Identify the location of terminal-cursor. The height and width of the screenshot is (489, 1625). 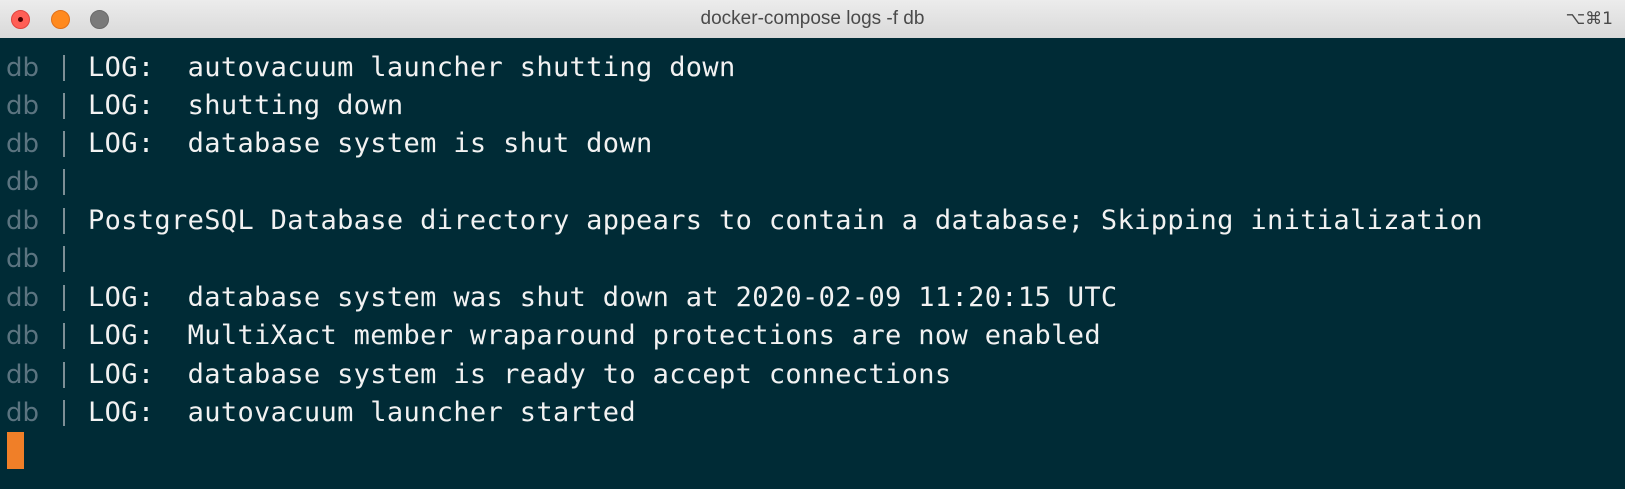
(15, 450).